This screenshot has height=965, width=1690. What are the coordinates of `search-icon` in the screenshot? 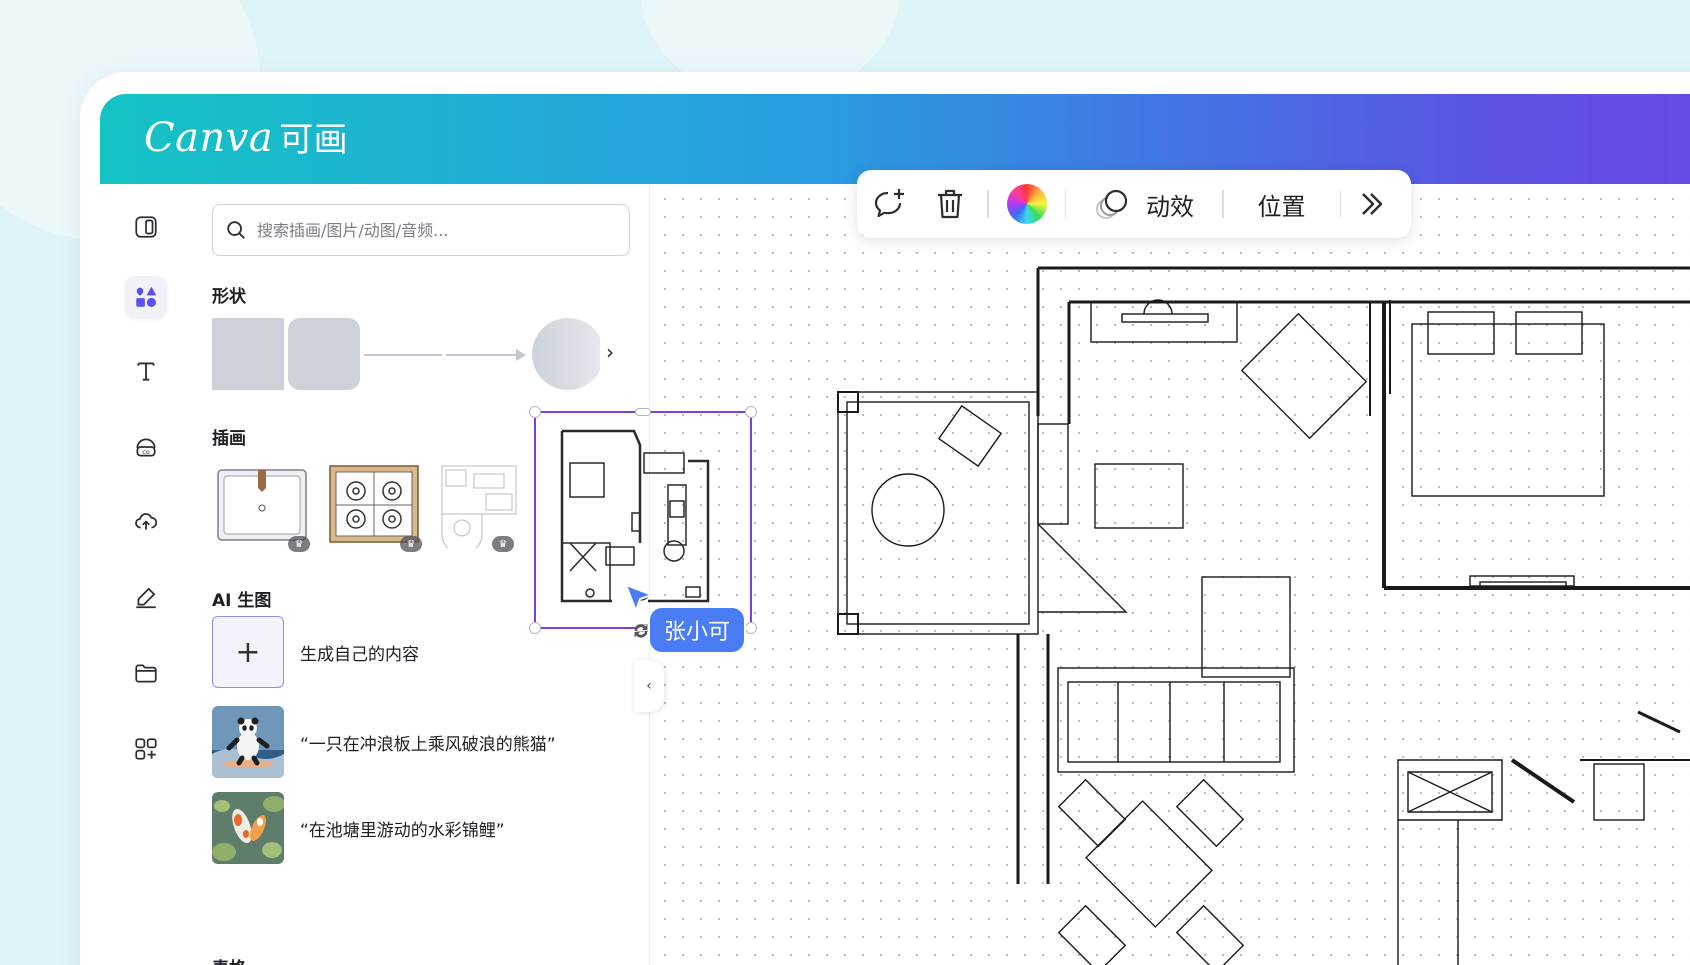 It's located at (236, 230).